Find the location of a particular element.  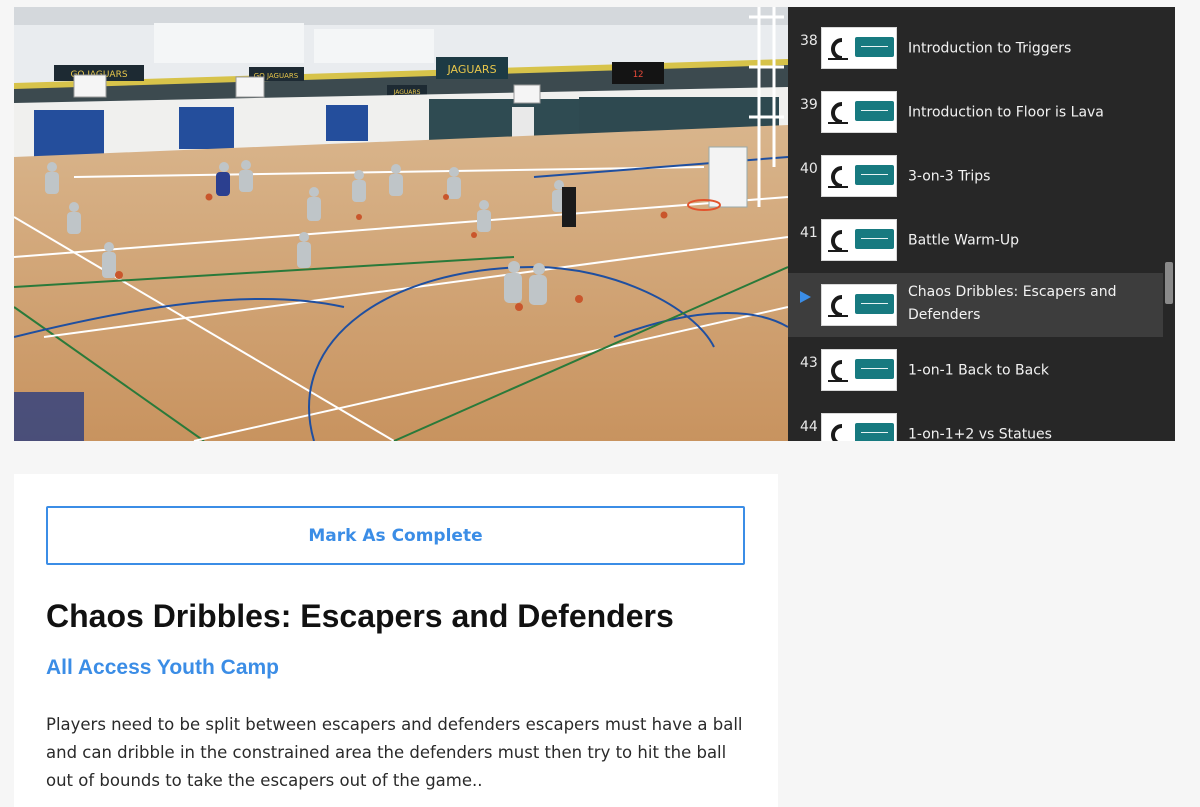

playlist-item-title: Introduction to Triggers is located at coordinates (990, 48).